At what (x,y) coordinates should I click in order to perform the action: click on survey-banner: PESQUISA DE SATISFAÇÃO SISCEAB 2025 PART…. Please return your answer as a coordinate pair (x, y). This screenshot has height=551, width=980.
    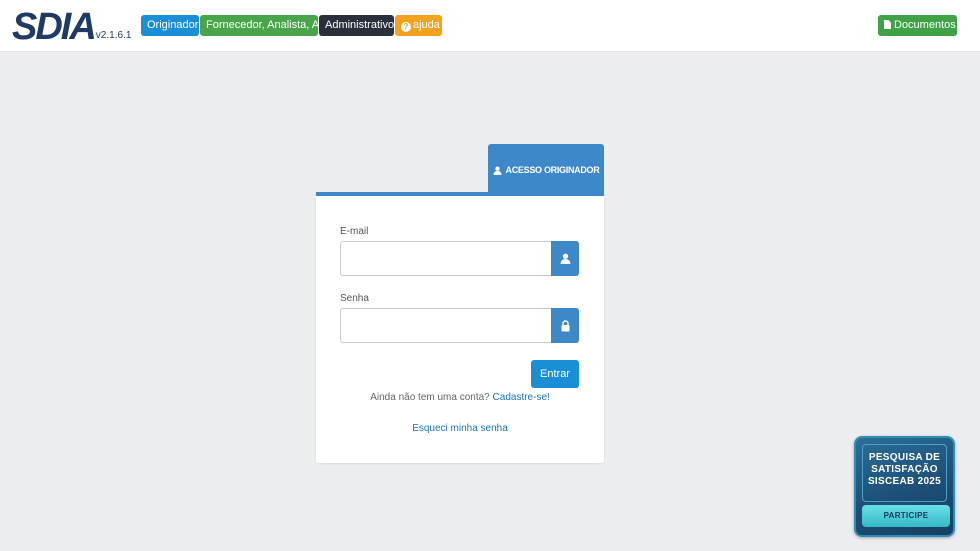
    Looking at the image, I should click on (904, 486).